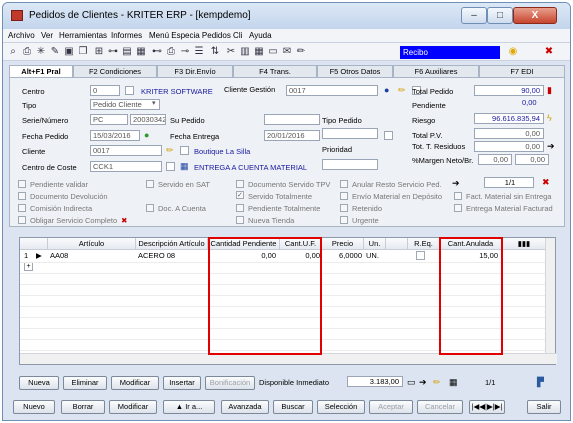  What do you see at coordinates (69, 52) in the screenshot?
I see `save-icon: ▣` at bounding box center [69, 52].